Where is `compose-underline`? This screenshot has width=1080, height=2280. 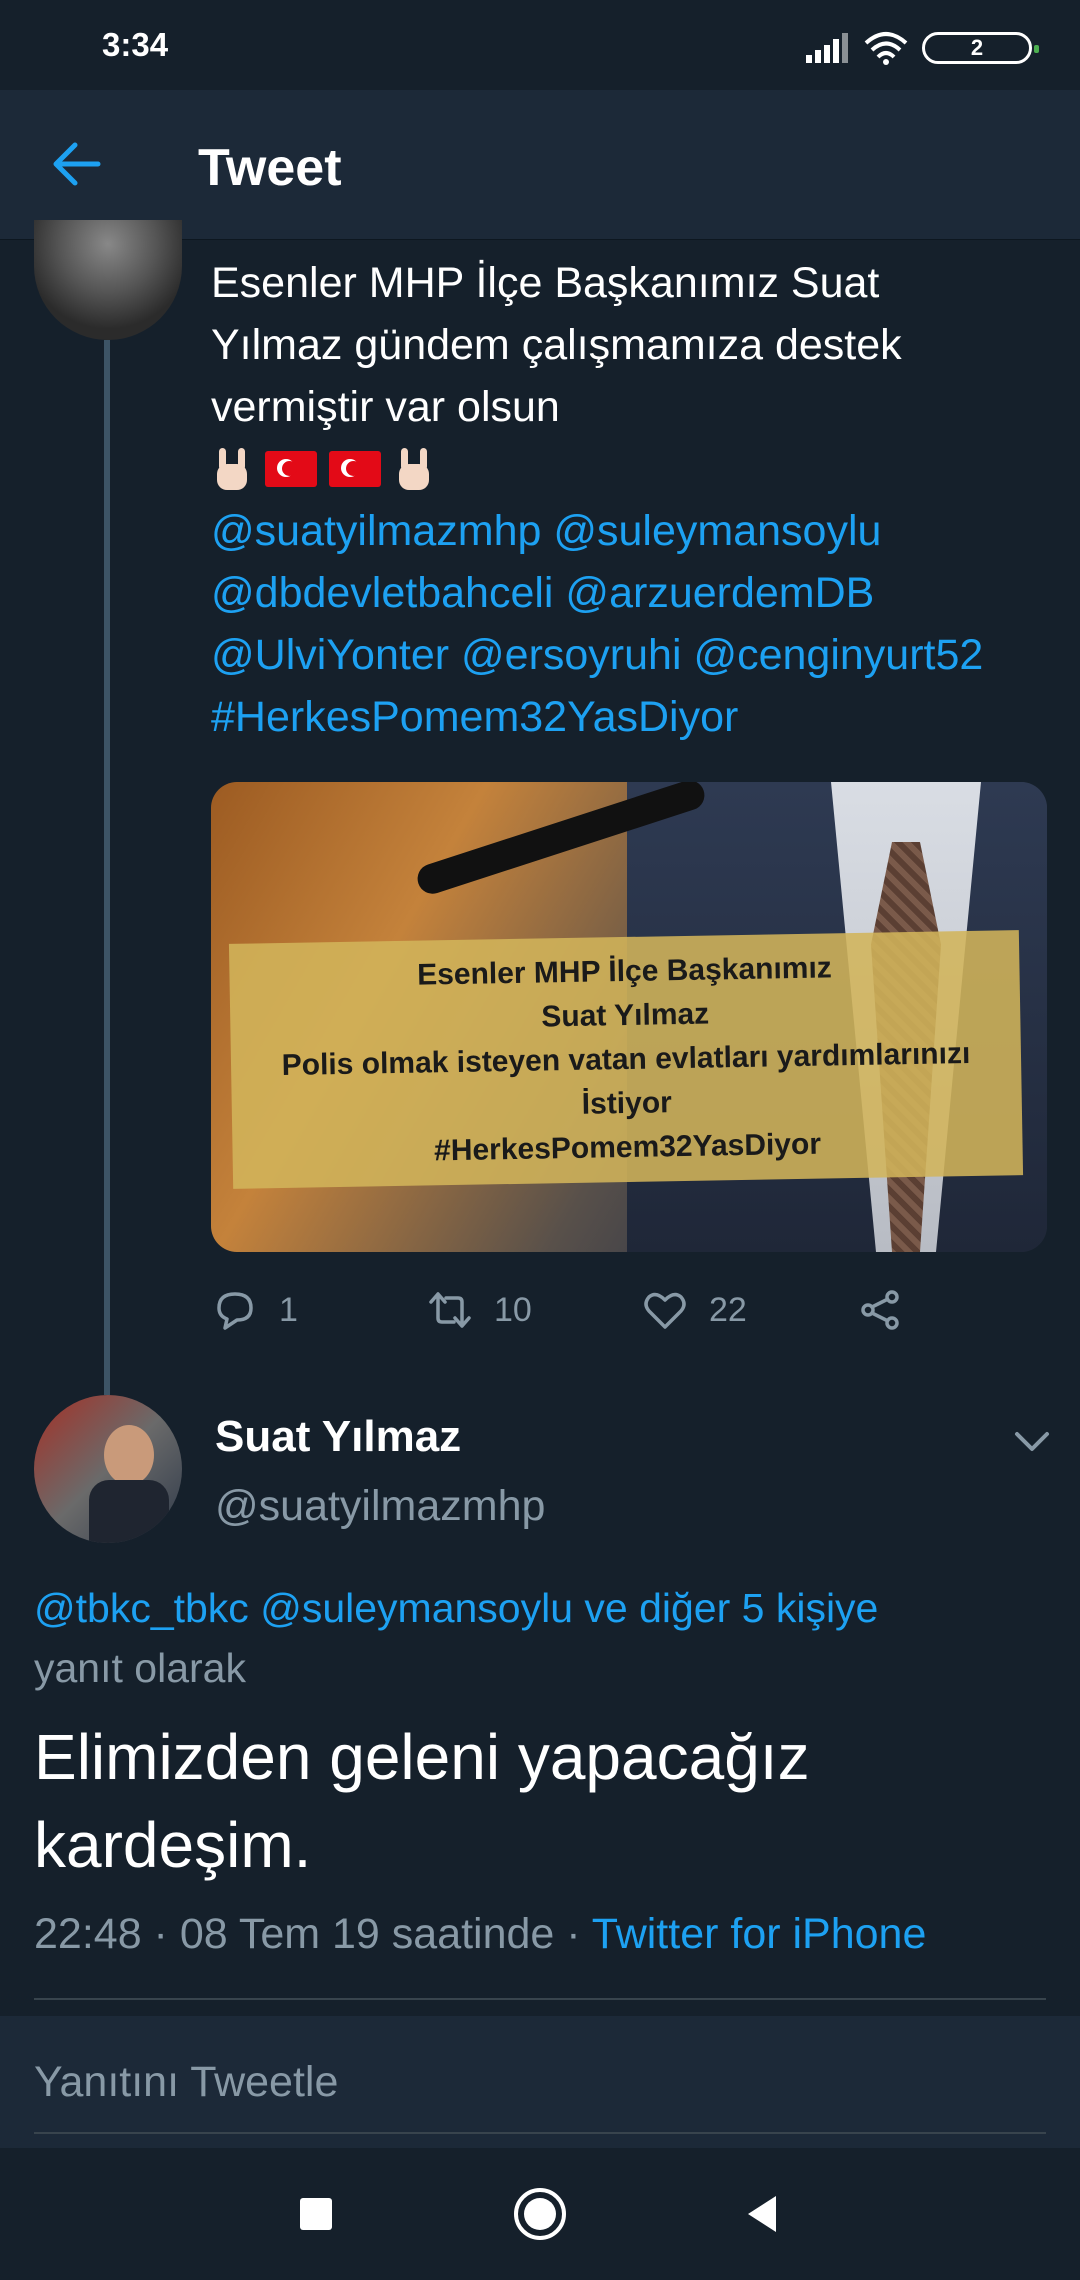
compose-underline is located at coordinates (540, 2133).